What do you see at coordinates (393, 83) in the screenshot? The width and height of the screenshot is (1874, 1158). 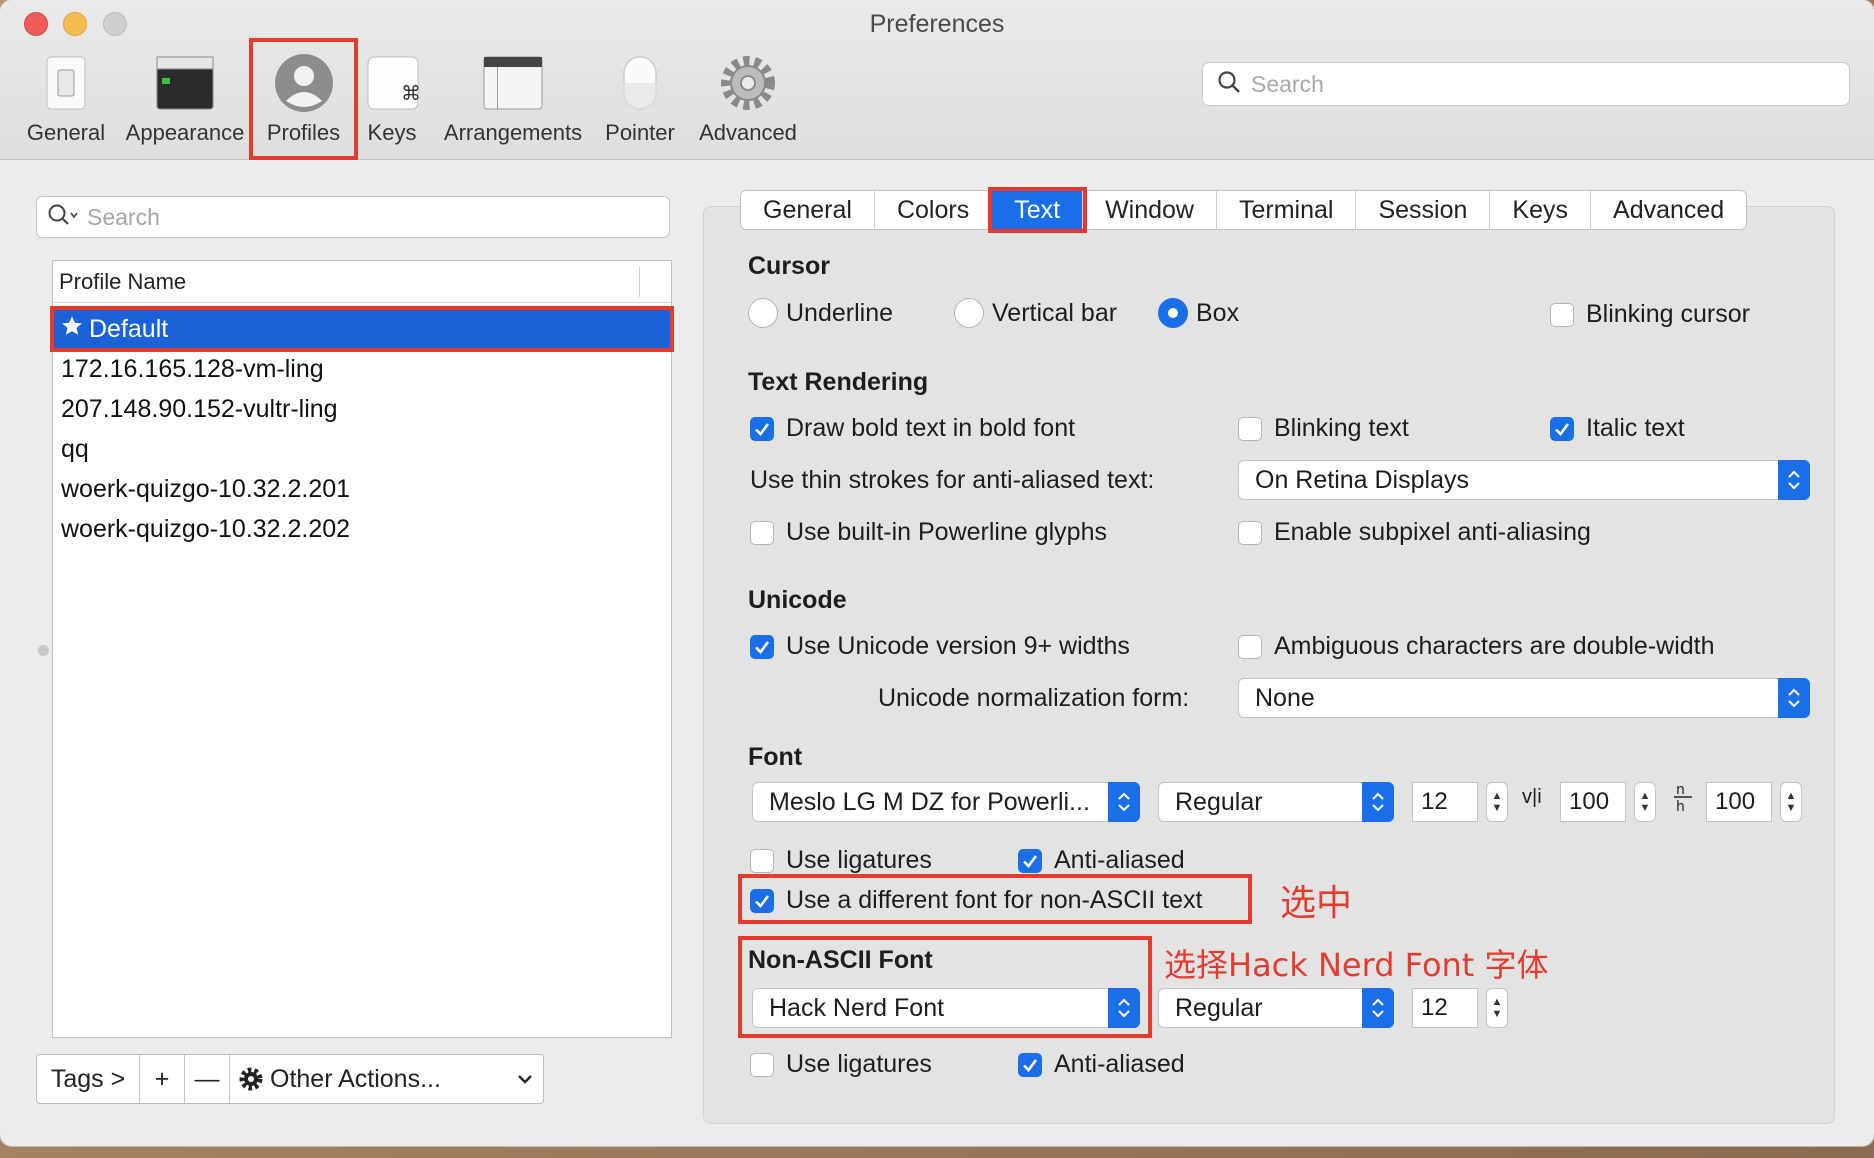 I see `command-key-icon: ⌘` at bounding box center [393, 83].